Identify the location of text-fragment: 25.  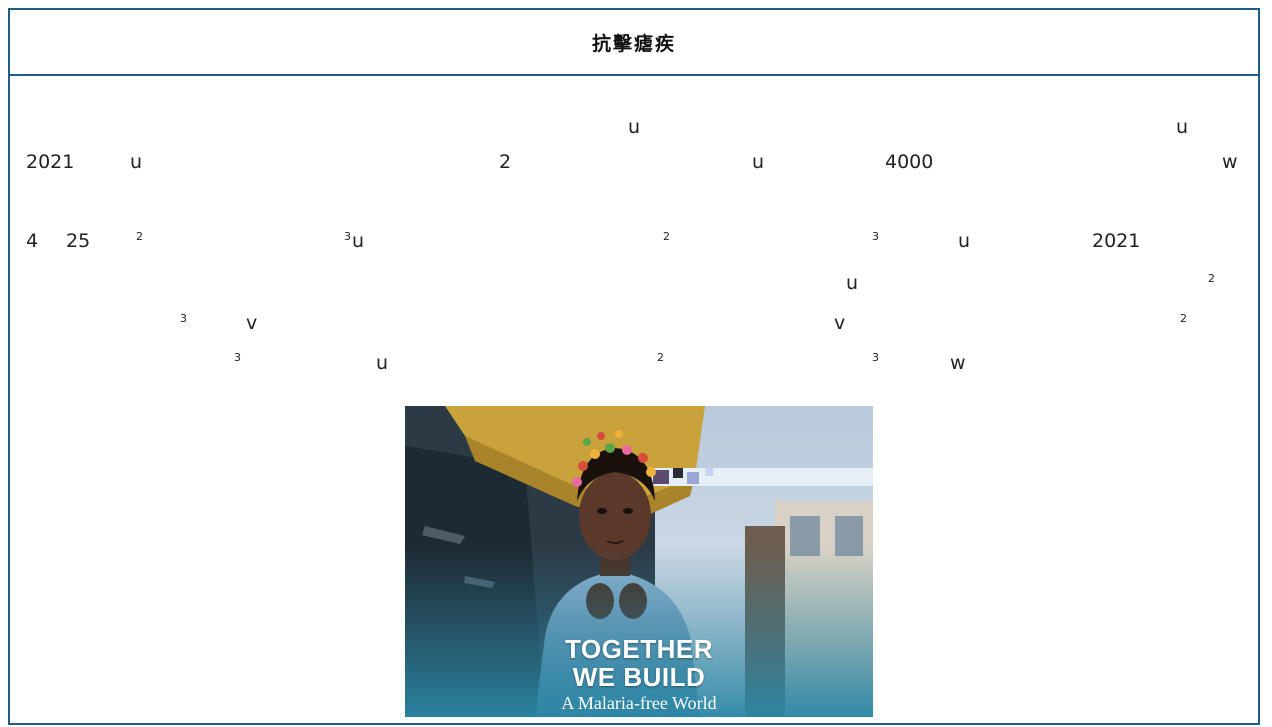
(78, 241).